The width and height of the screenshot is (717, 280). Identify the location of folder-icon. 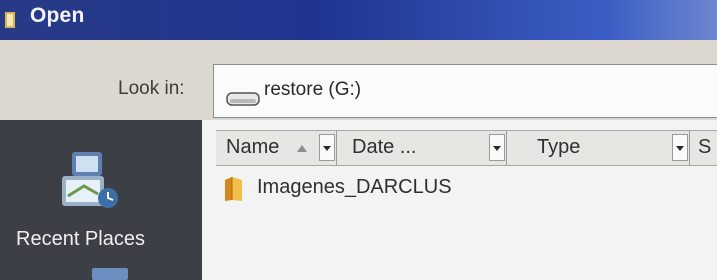
(233, 189).